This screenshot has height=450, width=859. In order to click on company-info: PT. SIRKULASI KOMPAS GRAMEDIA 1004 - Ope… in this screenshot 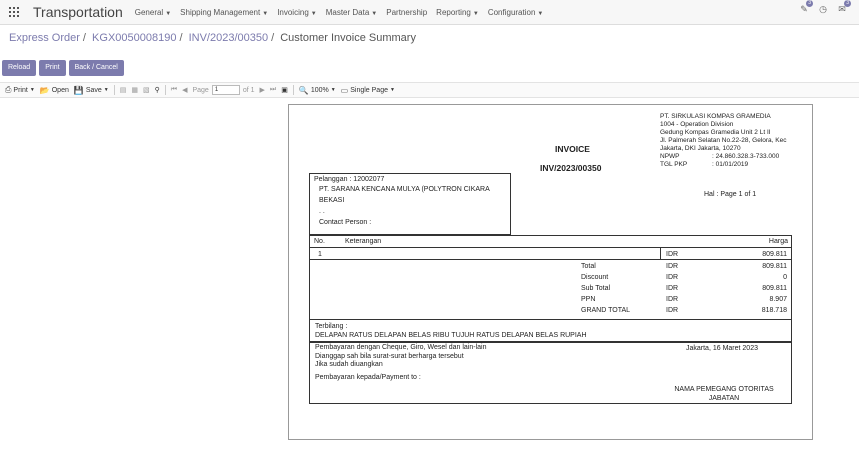, I will do `click(723, 141)`.